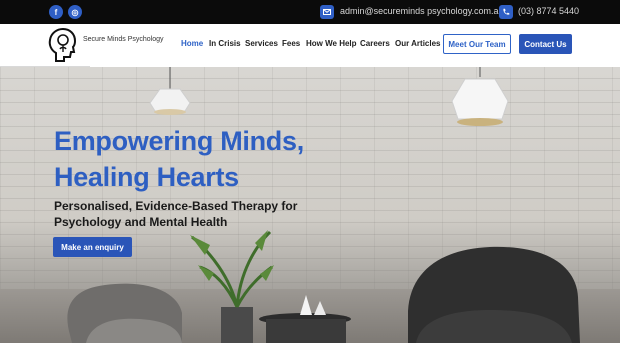 The image size is (620, 343). I want to click on hero-subtitle-line-2: Psychology and Mental Health, so click(141, 222).